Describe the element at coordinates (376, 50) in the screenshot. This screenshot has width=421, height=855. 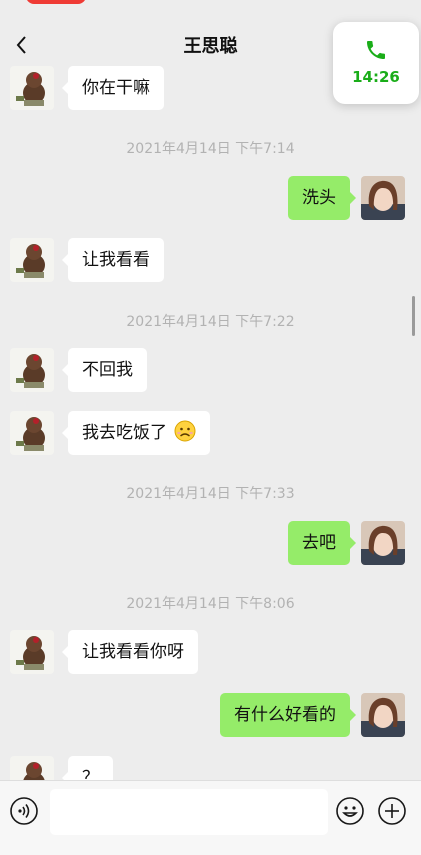
I see `phone-icon` at that location.